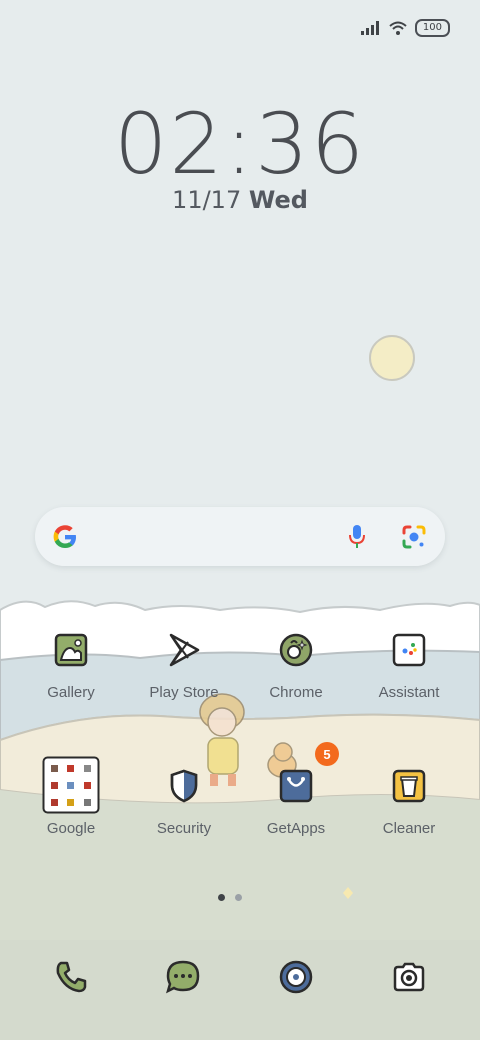 This screenshot has width=480, height=1040. I want to click on notification-badge: 5, so click(327, 754).